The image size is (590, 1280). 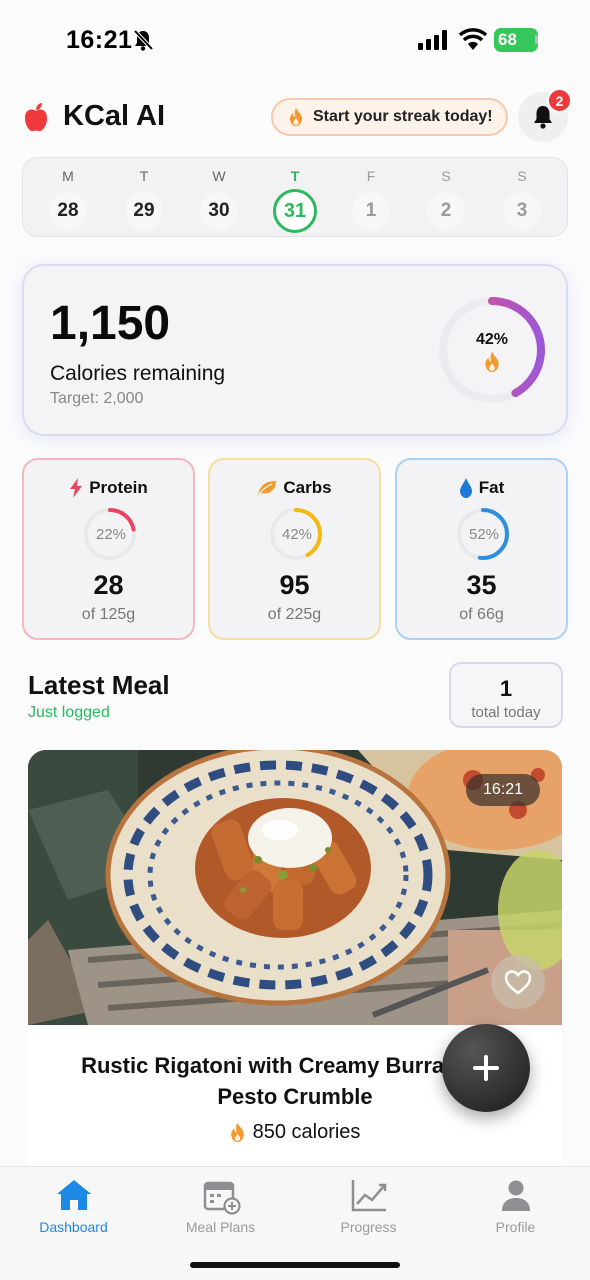 I want to click on calories-target: Target: 2,000, so click(x=97, y=398).